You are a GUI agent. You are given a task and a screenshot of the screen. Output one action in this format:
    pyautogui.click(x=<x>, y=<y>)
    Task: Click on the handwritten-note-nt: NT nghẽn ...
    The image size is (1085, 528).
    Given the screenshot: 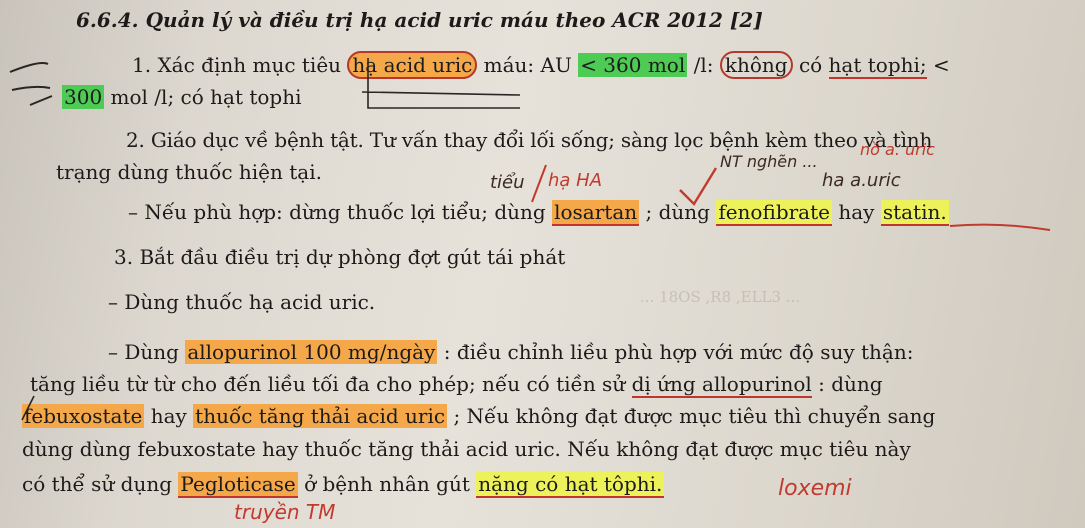 What is the action you would take?
    pyautogui.click(x=769, y=161)
    